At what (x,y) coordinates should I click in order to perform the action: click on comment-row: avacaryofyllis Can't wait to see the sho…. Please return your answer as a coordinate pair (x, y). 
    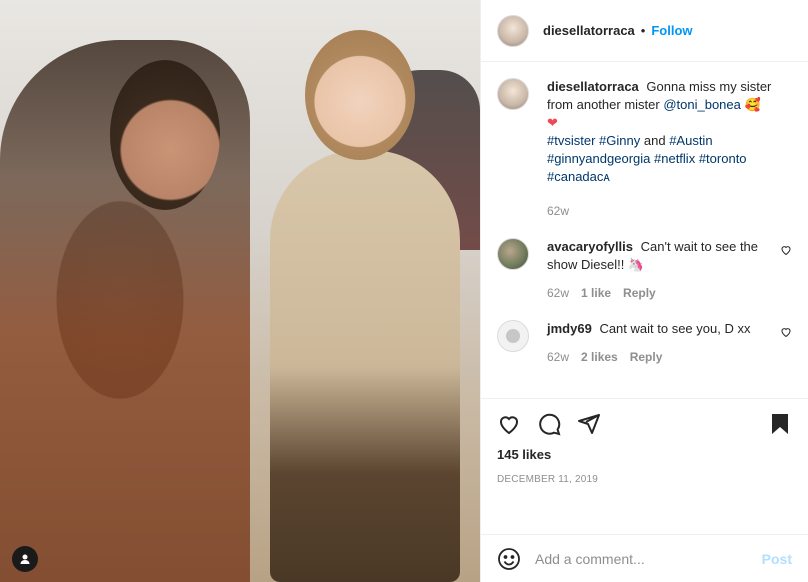
    Looking at the image, I should click on (644, 270).